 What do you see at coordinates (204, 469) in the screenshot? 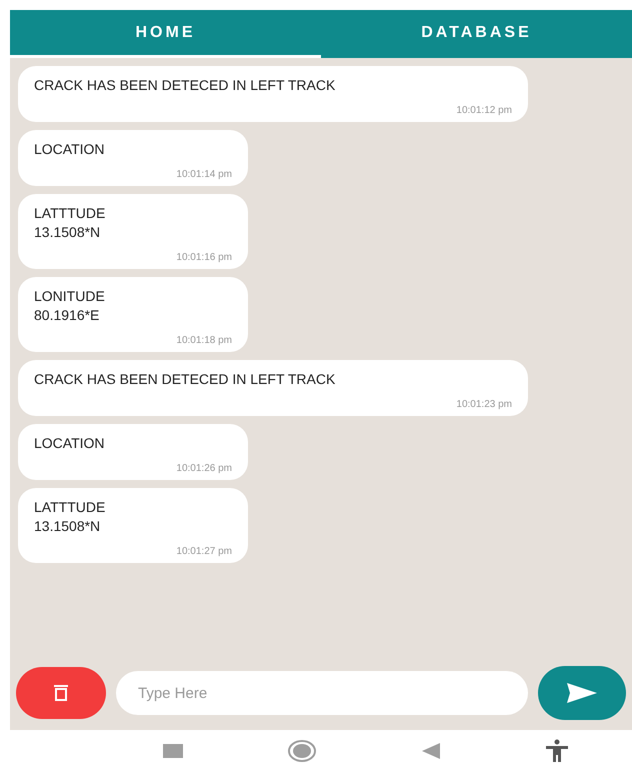
I see `message-time: 10:01:26 pm` at bounding box center [204, 469].